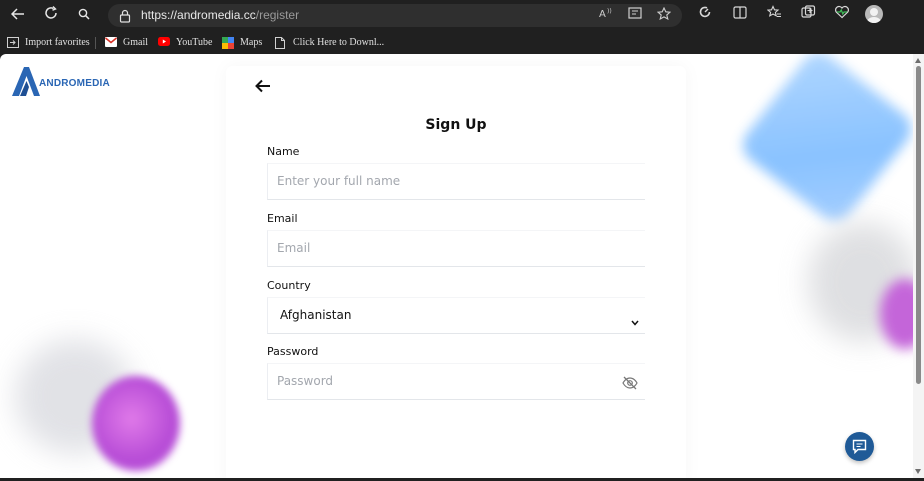 The width and height of the screenshot is (924, 481). I want to click on brand-logo: ANDROMEDIA, so click(60, 81).